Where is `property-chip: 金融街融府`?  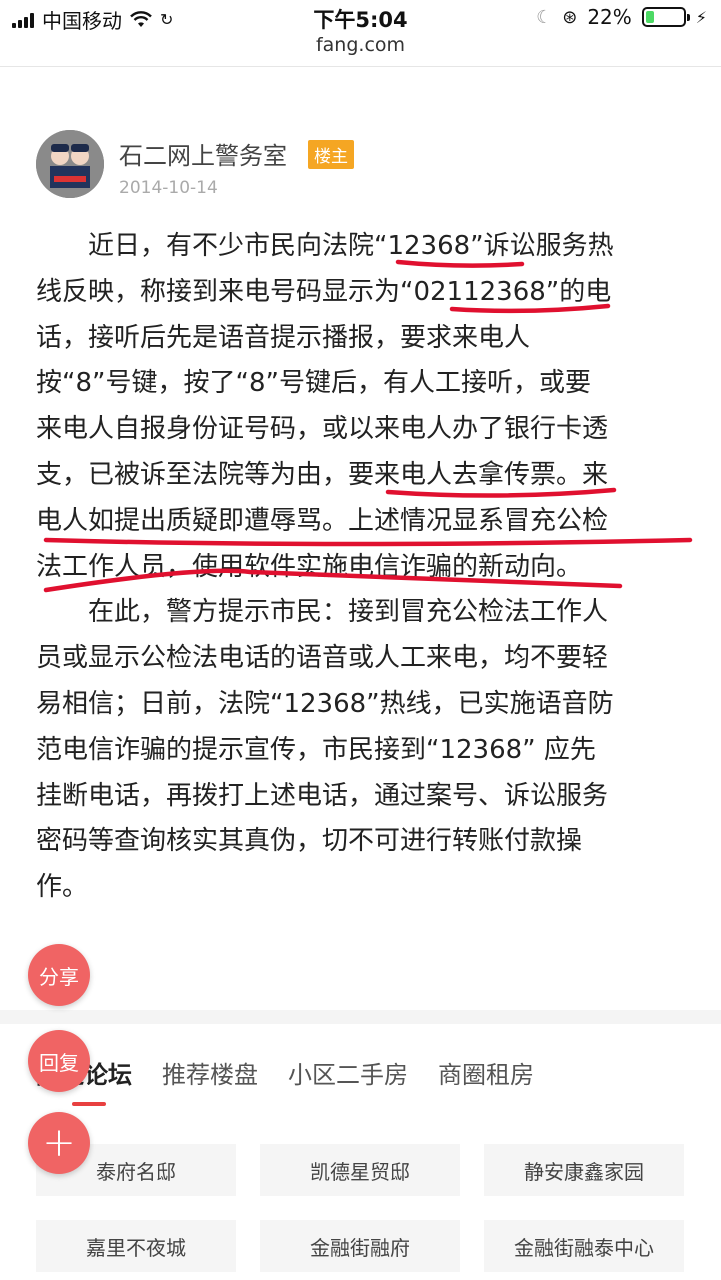 property-chip: 金融街融府 is located at coordinates (360, 1246).